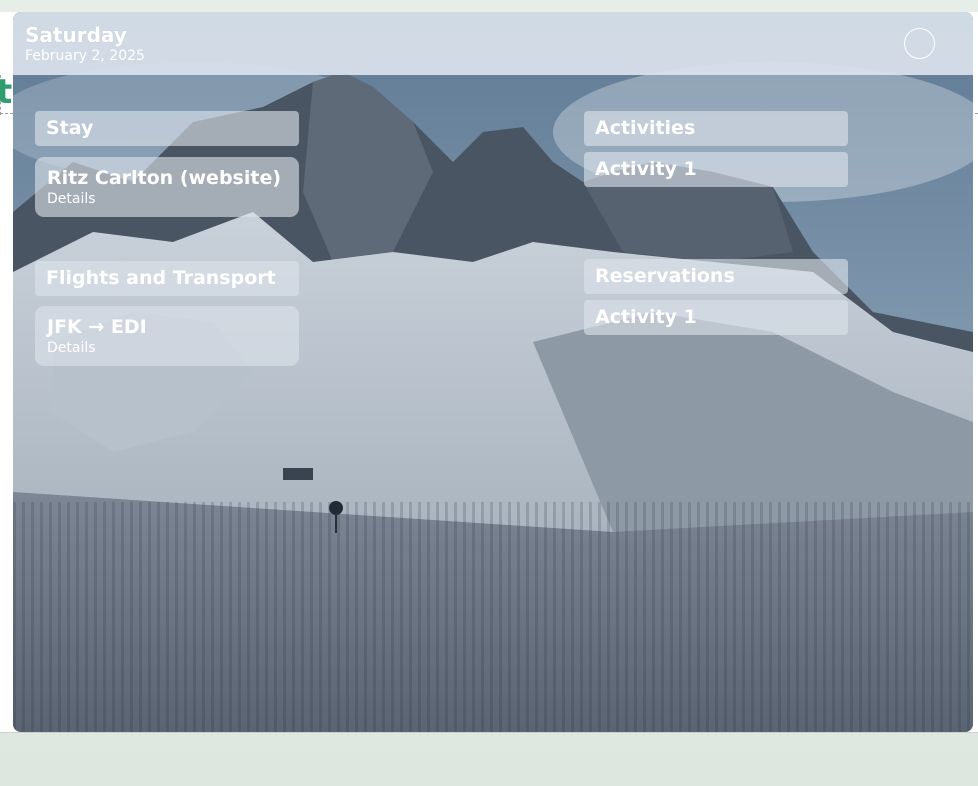 This screenshot has width=978, height=786. Describe the element at coordinates (6, 92) in the screenshot. I see `underlying-page-title-fragment: t` at that location.